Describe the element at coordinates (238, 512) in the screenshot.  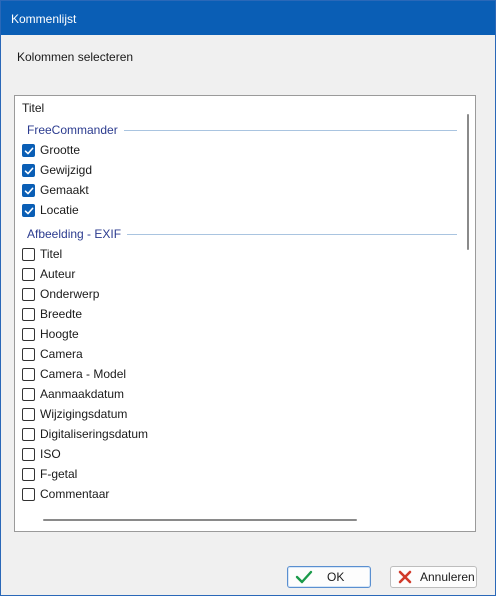
I see `list-fade` at that location.